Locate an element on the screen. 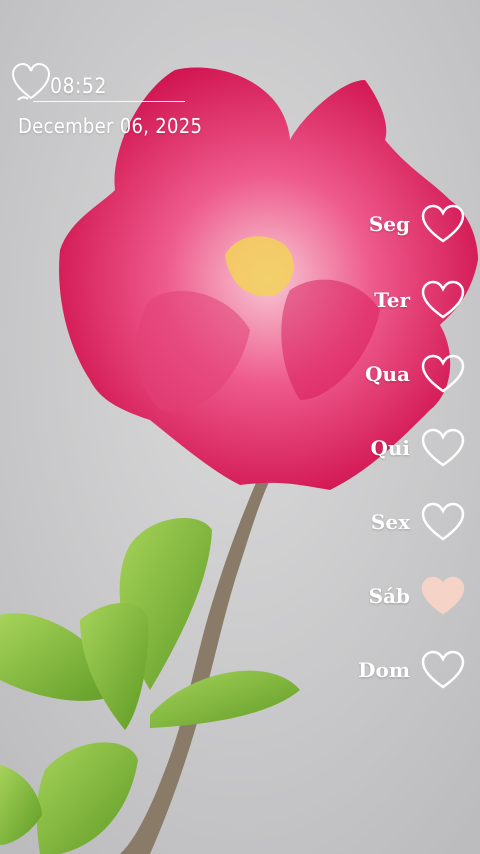 The width and height of the screenshot is (480, 854). day-row-sex: Sex is located at coordinates (418, 522).